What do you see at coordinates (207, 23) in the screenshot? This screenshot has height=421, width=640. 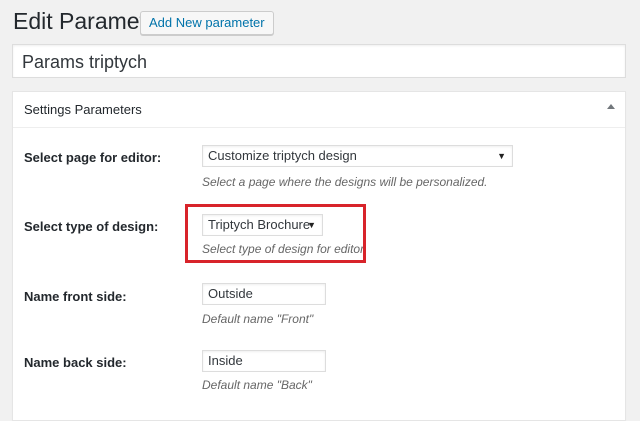 I see `add-new-parameter-button: Add New parameter` at bounding box center [207, 23].